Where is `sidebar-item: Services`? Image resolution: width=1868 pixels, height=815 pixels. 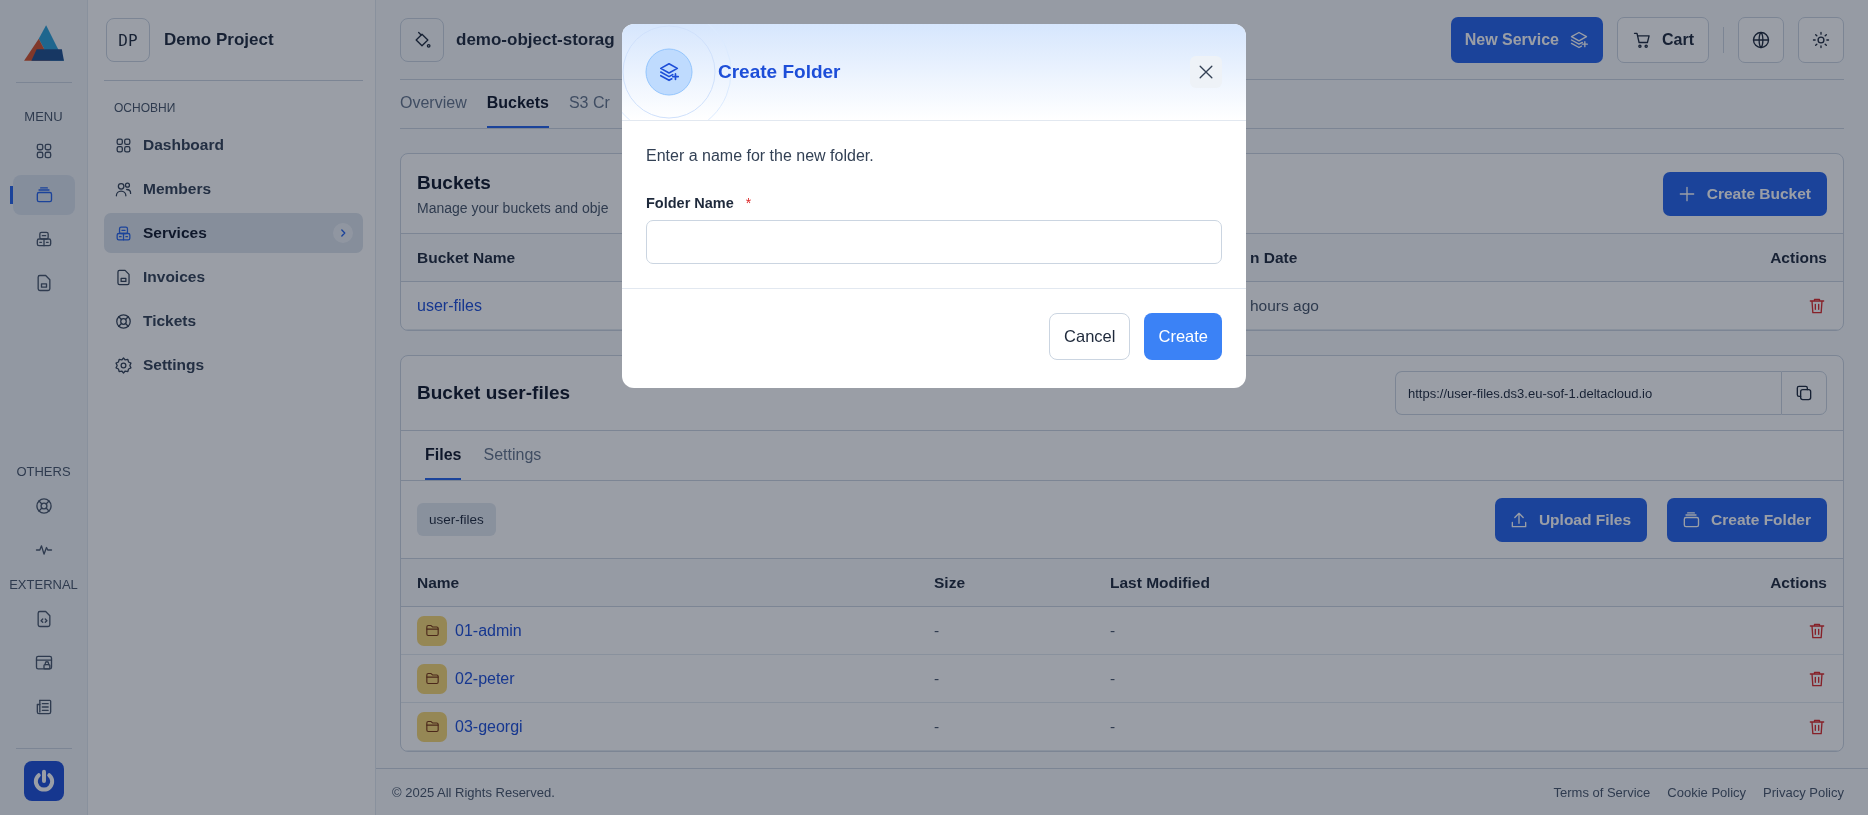 sidebar-item: Services is located at coordinates (233, 233).